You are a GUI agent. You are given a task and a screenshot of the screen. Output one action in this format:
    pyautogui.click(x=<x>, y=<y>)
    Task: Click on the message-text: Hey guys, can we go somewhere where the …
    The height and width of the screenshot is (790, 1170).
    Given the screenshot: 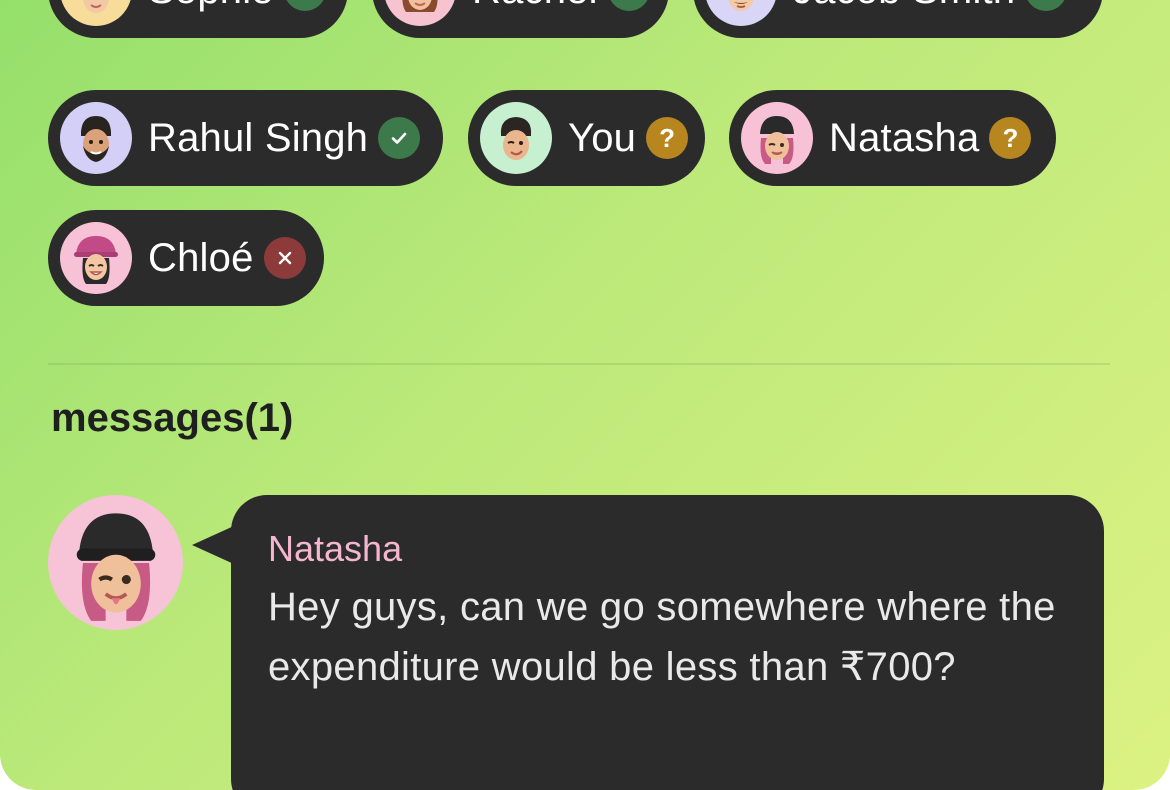 What is the action you would take?
    pyautogui.click(x=662, y=637)
    